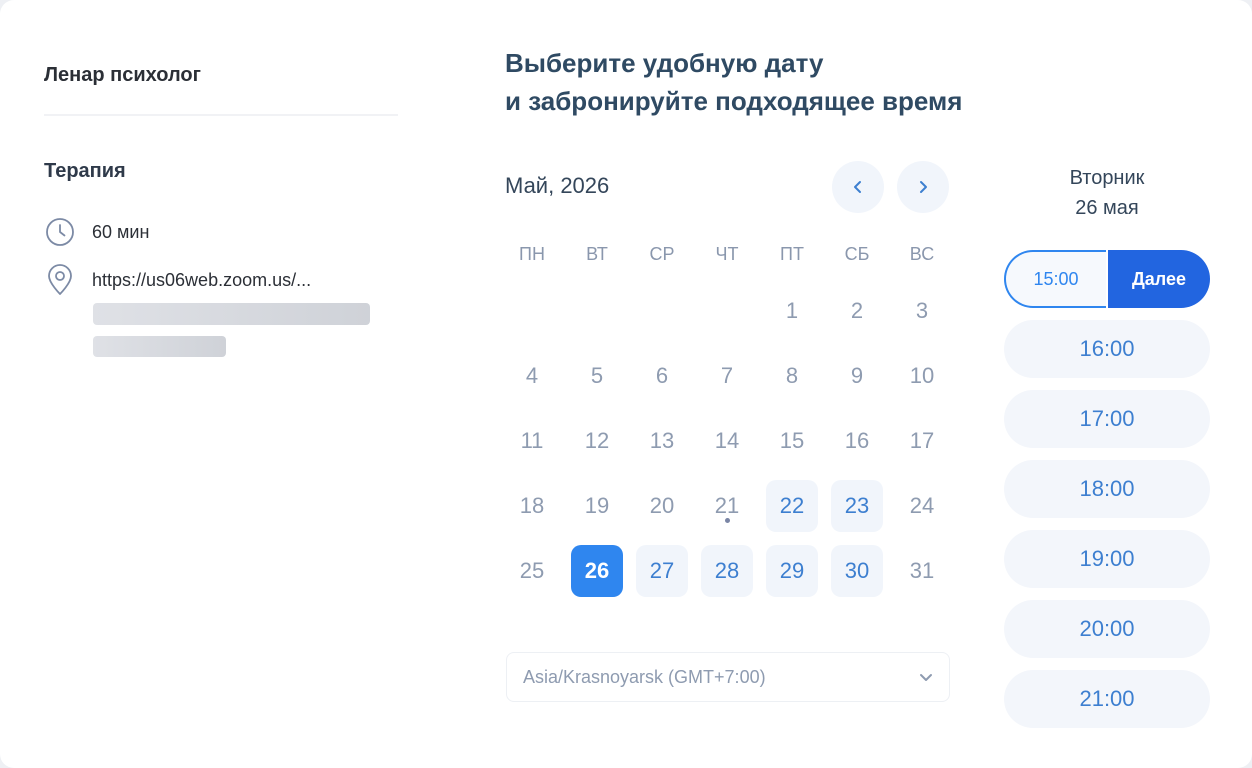 This screenshot has width=1252, height=768. I want to click on calendar-day: 29, so click(792, 571).